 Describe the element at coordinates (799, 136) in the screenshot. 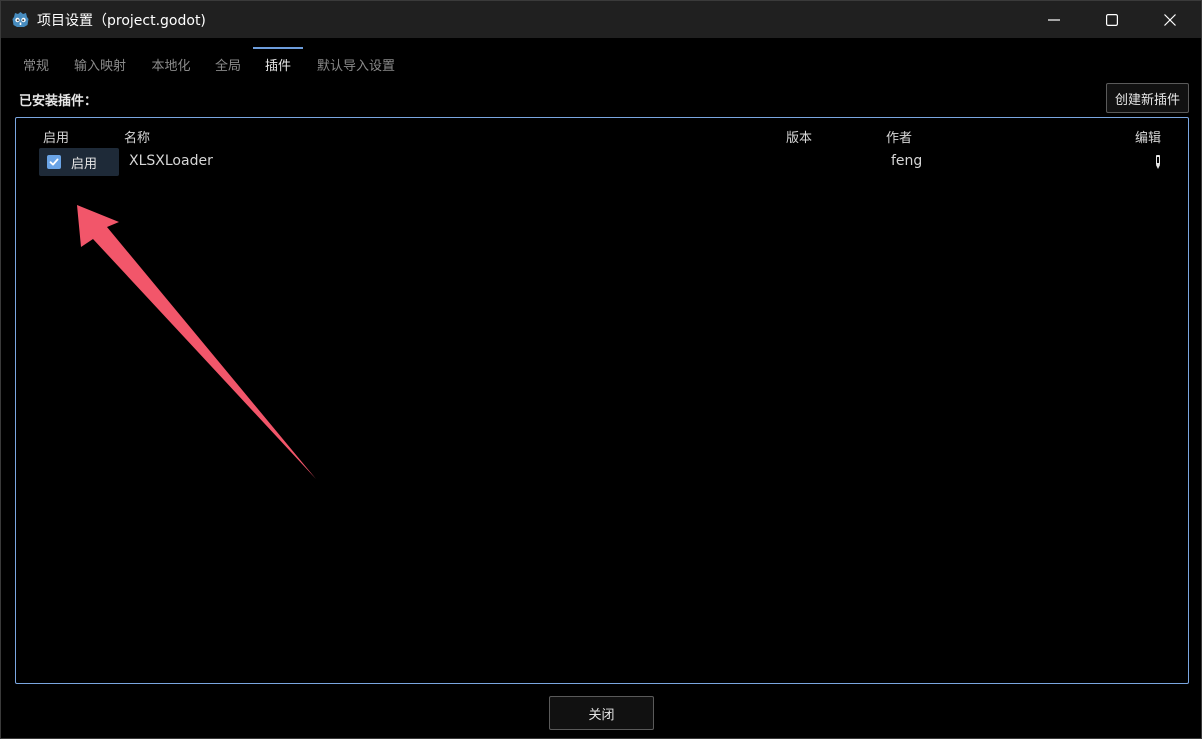

I see `column-header-version: 版本` at that location.